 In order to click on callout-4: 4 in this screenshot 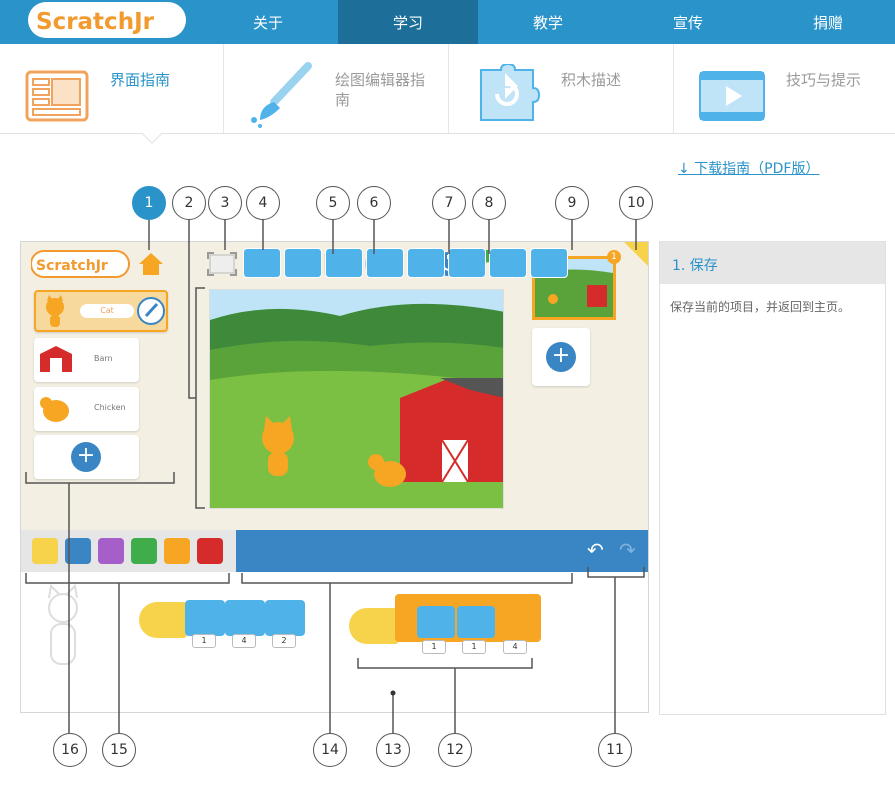, I will do `click(263, 203)`.